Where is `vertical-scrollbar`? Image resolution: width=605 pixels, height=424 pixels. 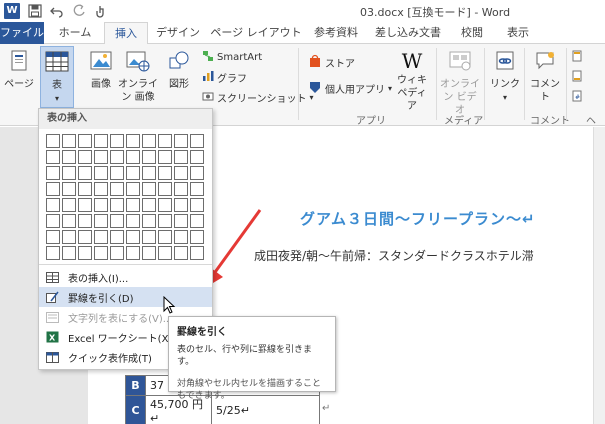 vertical-scrollbar is located at coordinates (599, 275).